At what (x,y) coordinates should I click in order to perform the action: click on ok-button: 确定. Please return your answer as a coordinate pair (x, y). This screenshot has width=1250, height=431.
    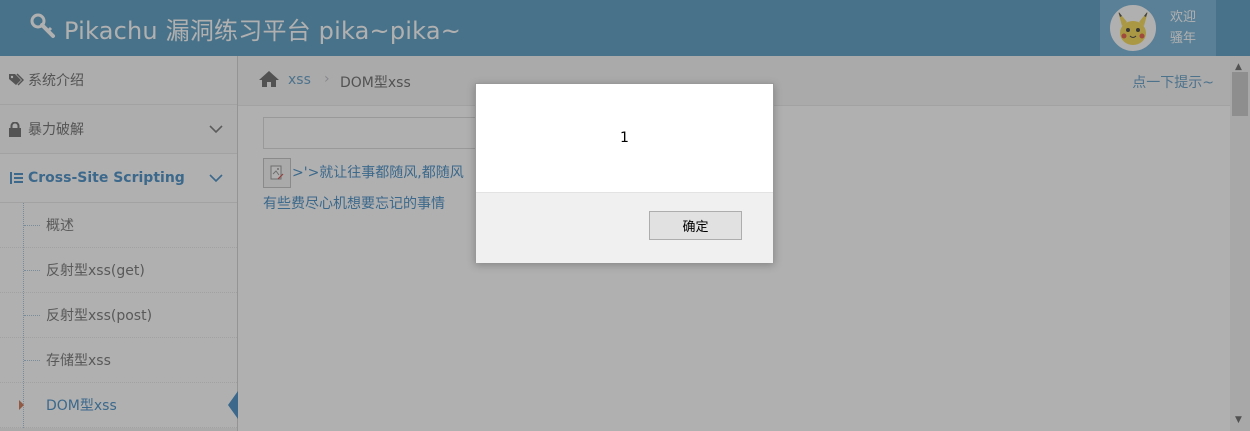
    Looking at the image, I should click on (695, 225).